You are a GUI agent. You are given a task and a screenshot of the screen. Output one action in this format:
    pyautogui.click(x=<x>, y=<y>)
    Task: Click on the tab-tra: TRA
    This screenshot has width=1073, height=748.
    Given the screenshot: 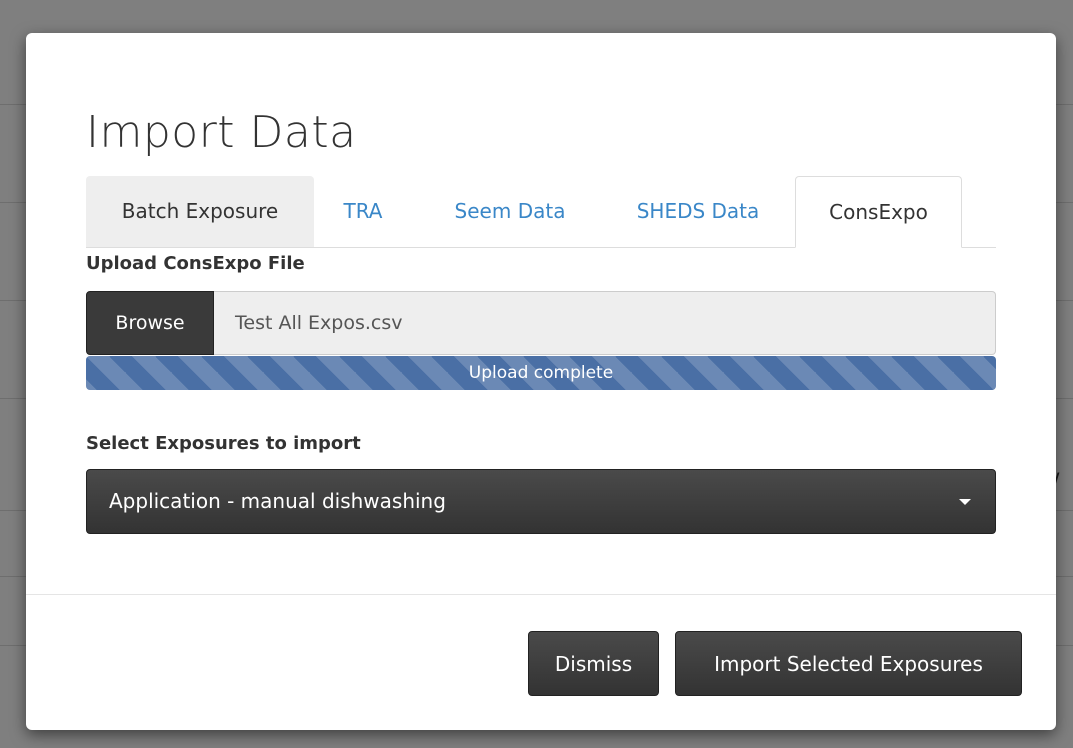 What is the action you would take?
    pyautogui.click(x=363, y=211)
    